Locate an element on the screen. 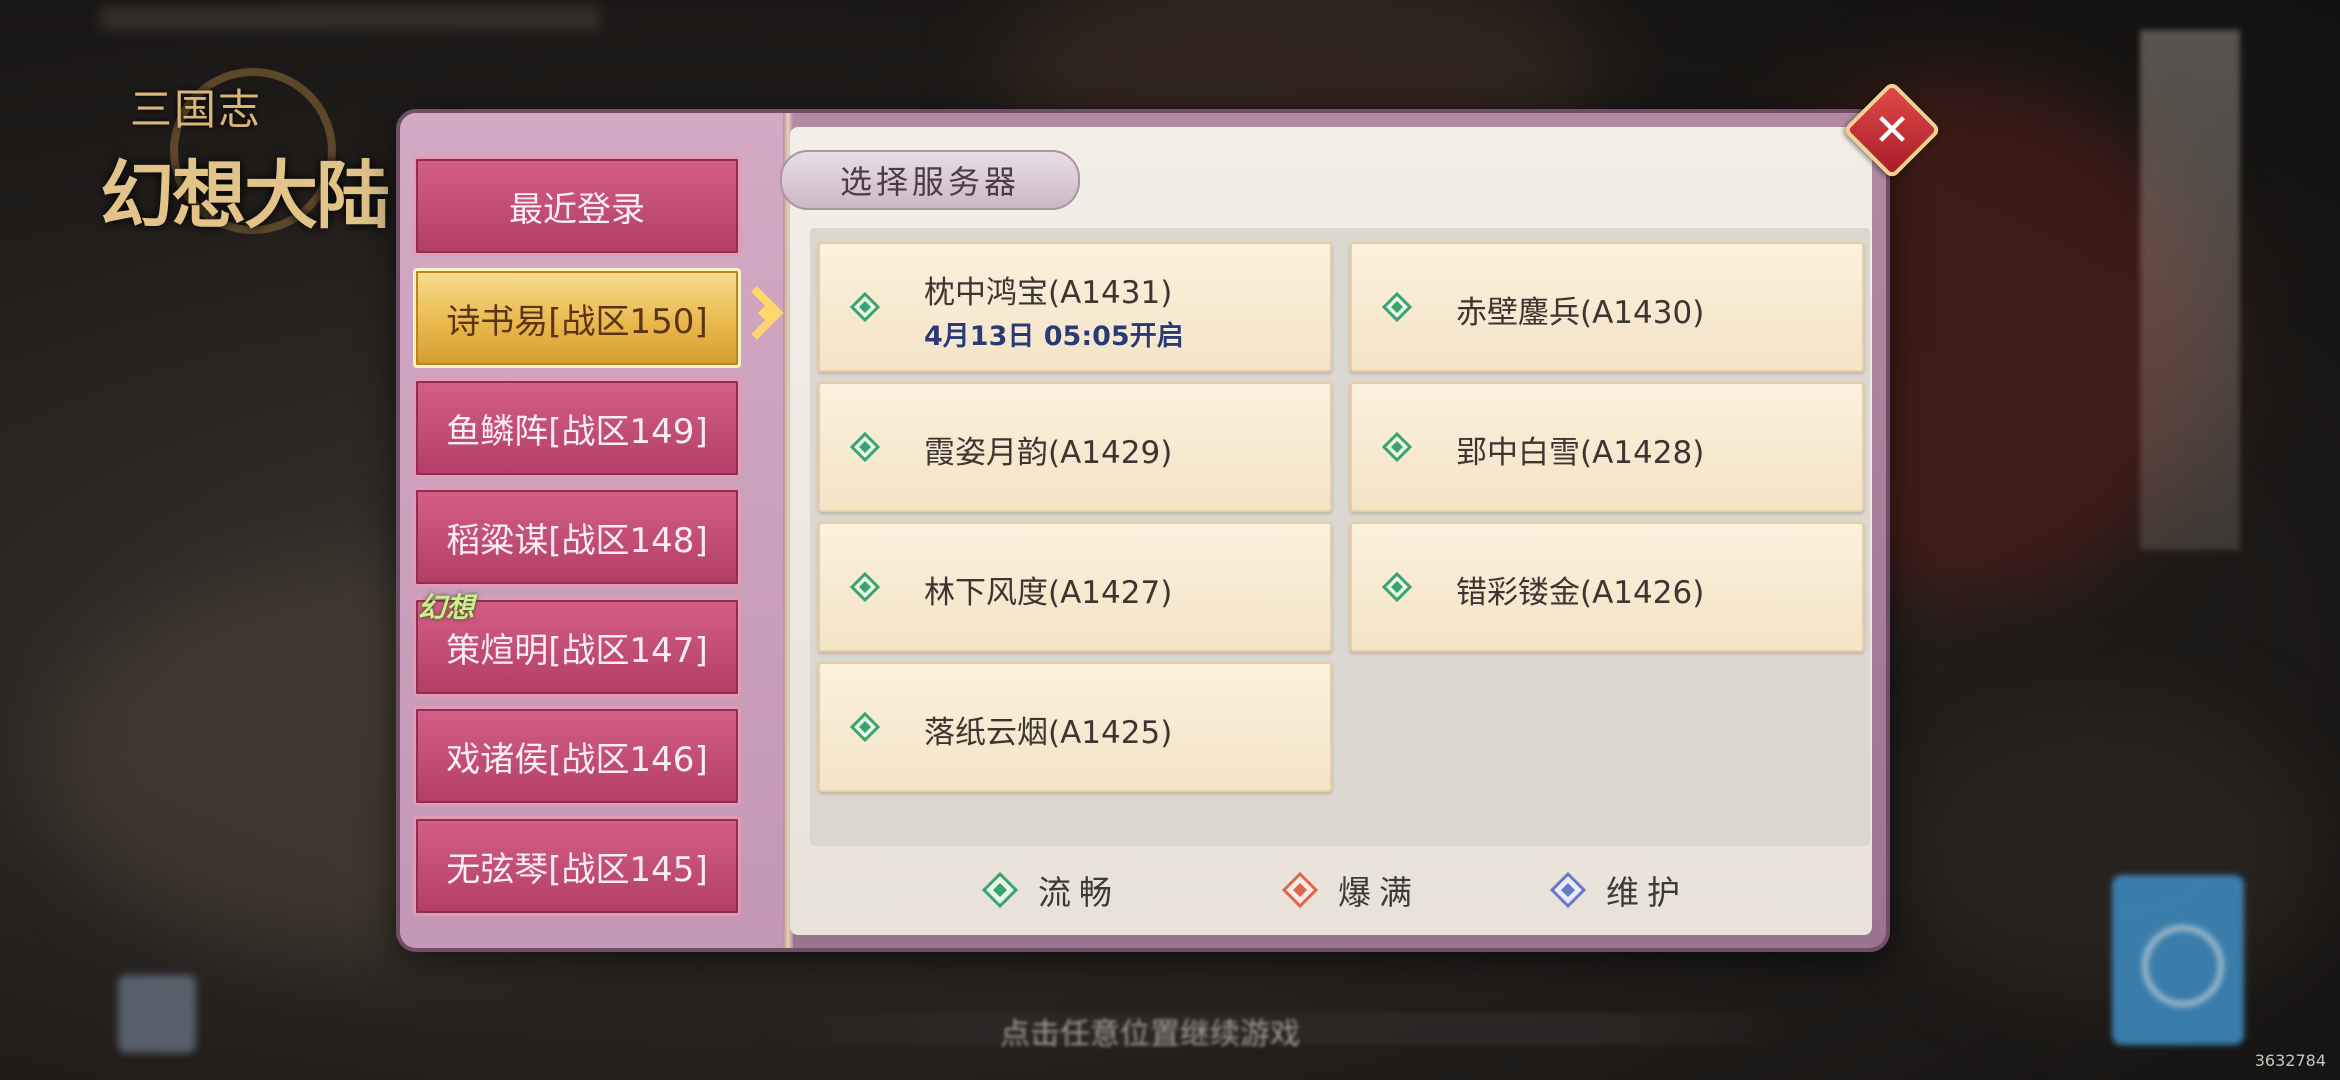 The width and height of the screenshot is (2340, 1080). watermark: 3632784 is located at coordinates (2290, 1060).